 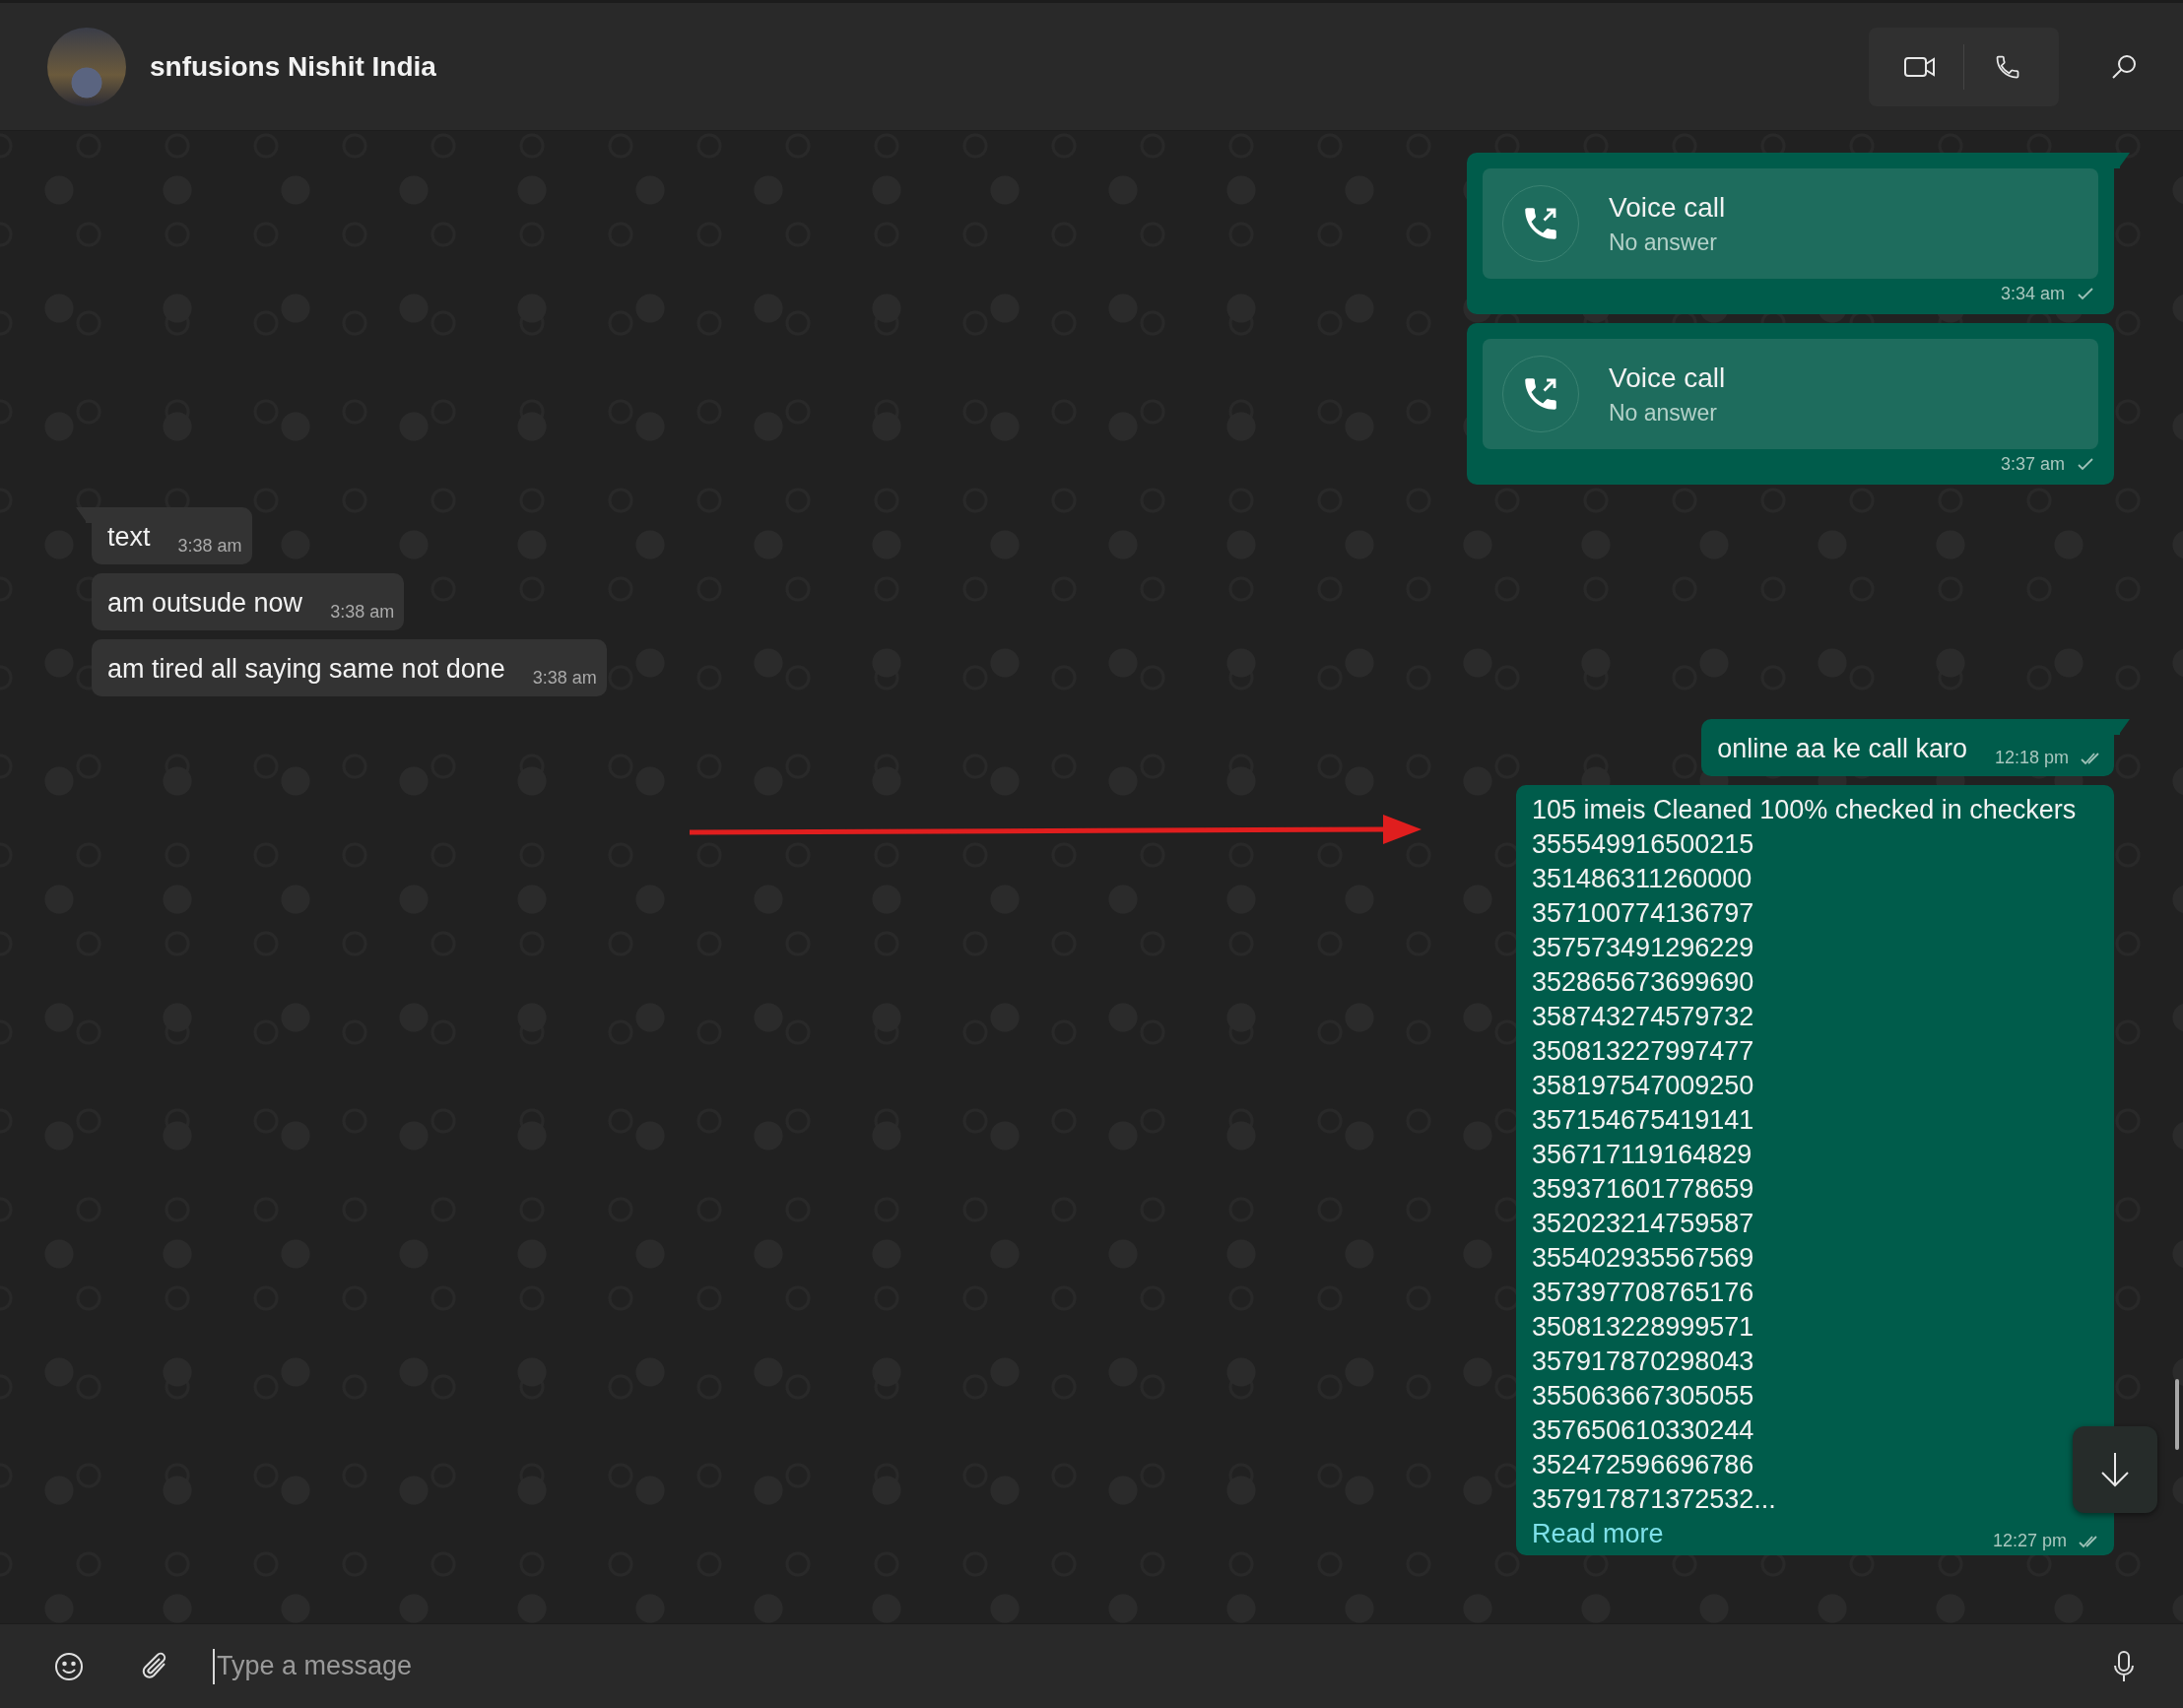 I want to click on message-bubble: text 3:38 am, so click(x=172, y=535).